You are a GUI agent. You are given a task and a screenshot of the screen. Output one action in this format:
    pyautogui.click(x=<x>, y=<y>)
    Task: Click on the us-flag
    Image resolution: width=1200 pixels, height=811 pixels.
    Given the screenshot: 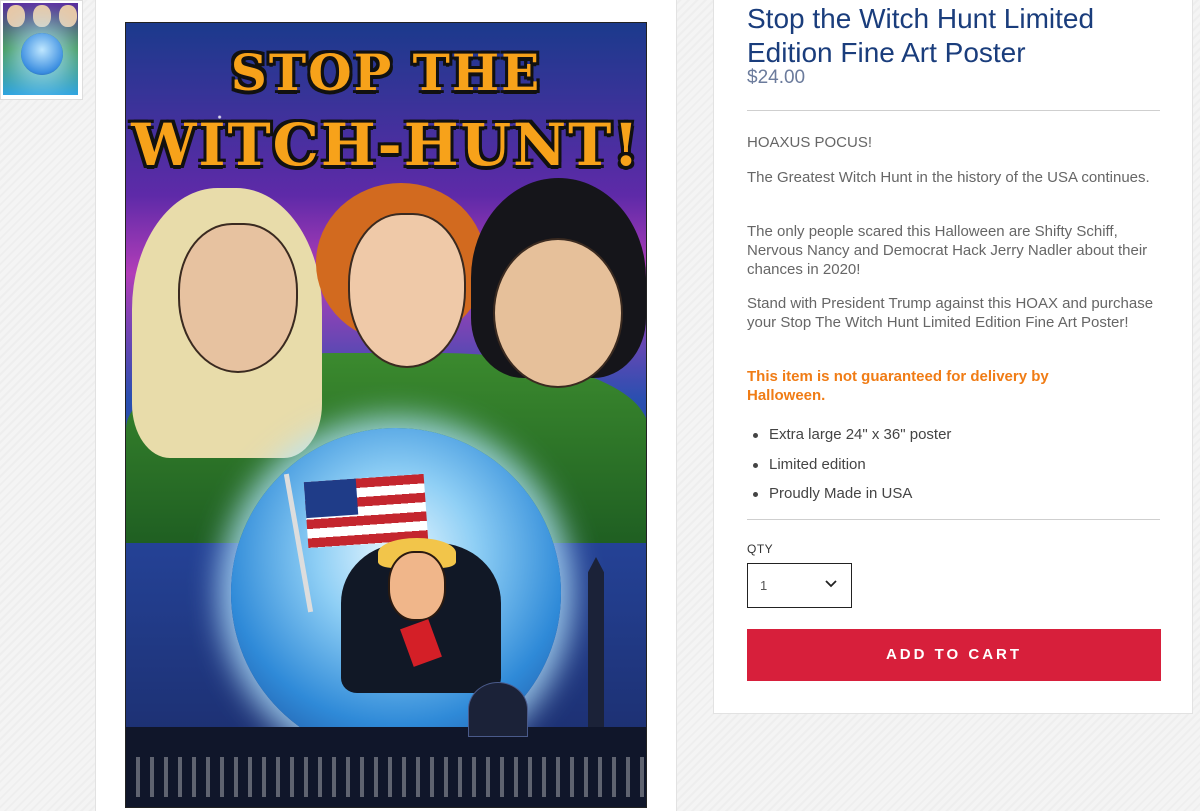 What is the action you would take?
    pyautogui.click(x=366, y=511)
    